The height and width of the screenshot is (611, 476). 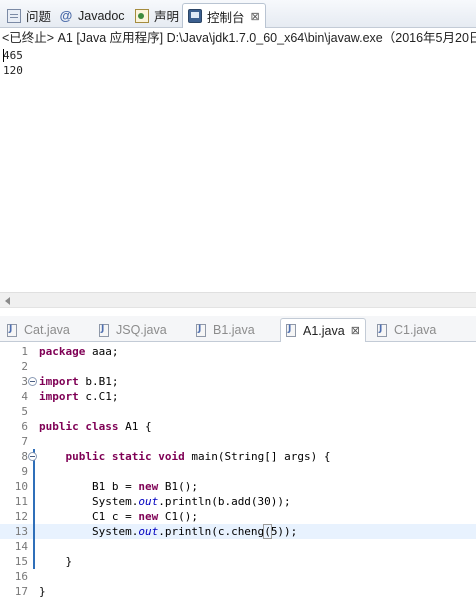 What do you see at coordinates (24, 366) in the screenshot?
I see `line-number: 2` at bounding box center [24, 366].